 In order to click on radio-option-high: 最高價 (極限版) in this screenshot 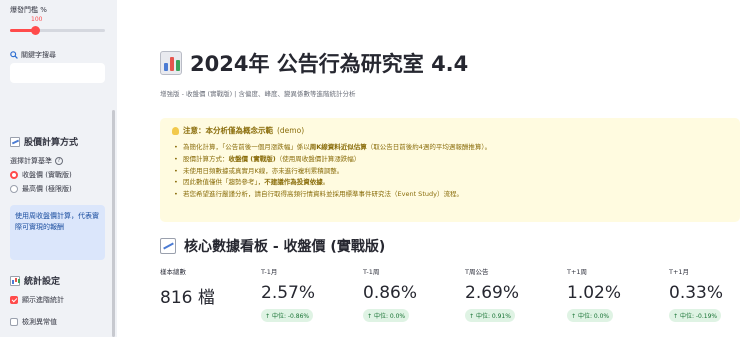, I will do `click(41, 189)`.